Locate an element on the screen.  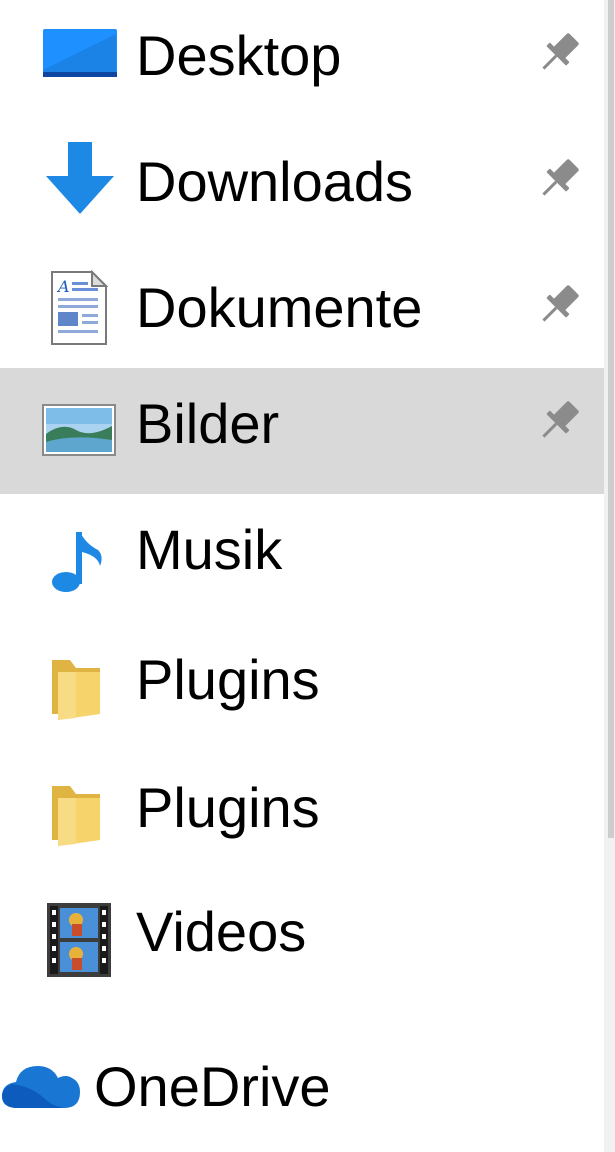
nav-item-plugins-1: Plugins is located at coordinates (302, 687).